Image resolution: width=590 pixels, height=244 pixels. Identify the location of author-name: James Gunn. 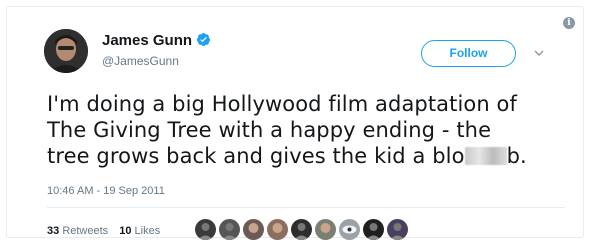
(156, 40).